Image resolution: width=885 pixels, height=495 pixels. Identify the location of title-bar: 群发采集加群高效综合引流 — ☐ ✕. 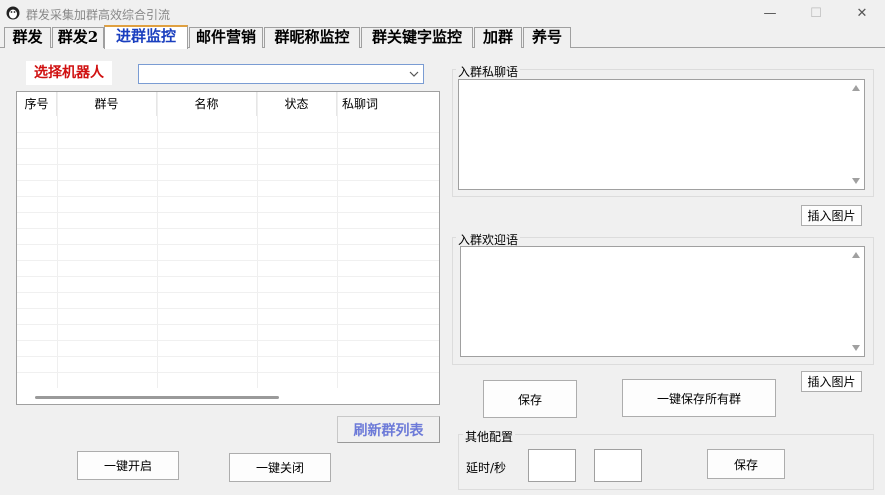
(442, 13).